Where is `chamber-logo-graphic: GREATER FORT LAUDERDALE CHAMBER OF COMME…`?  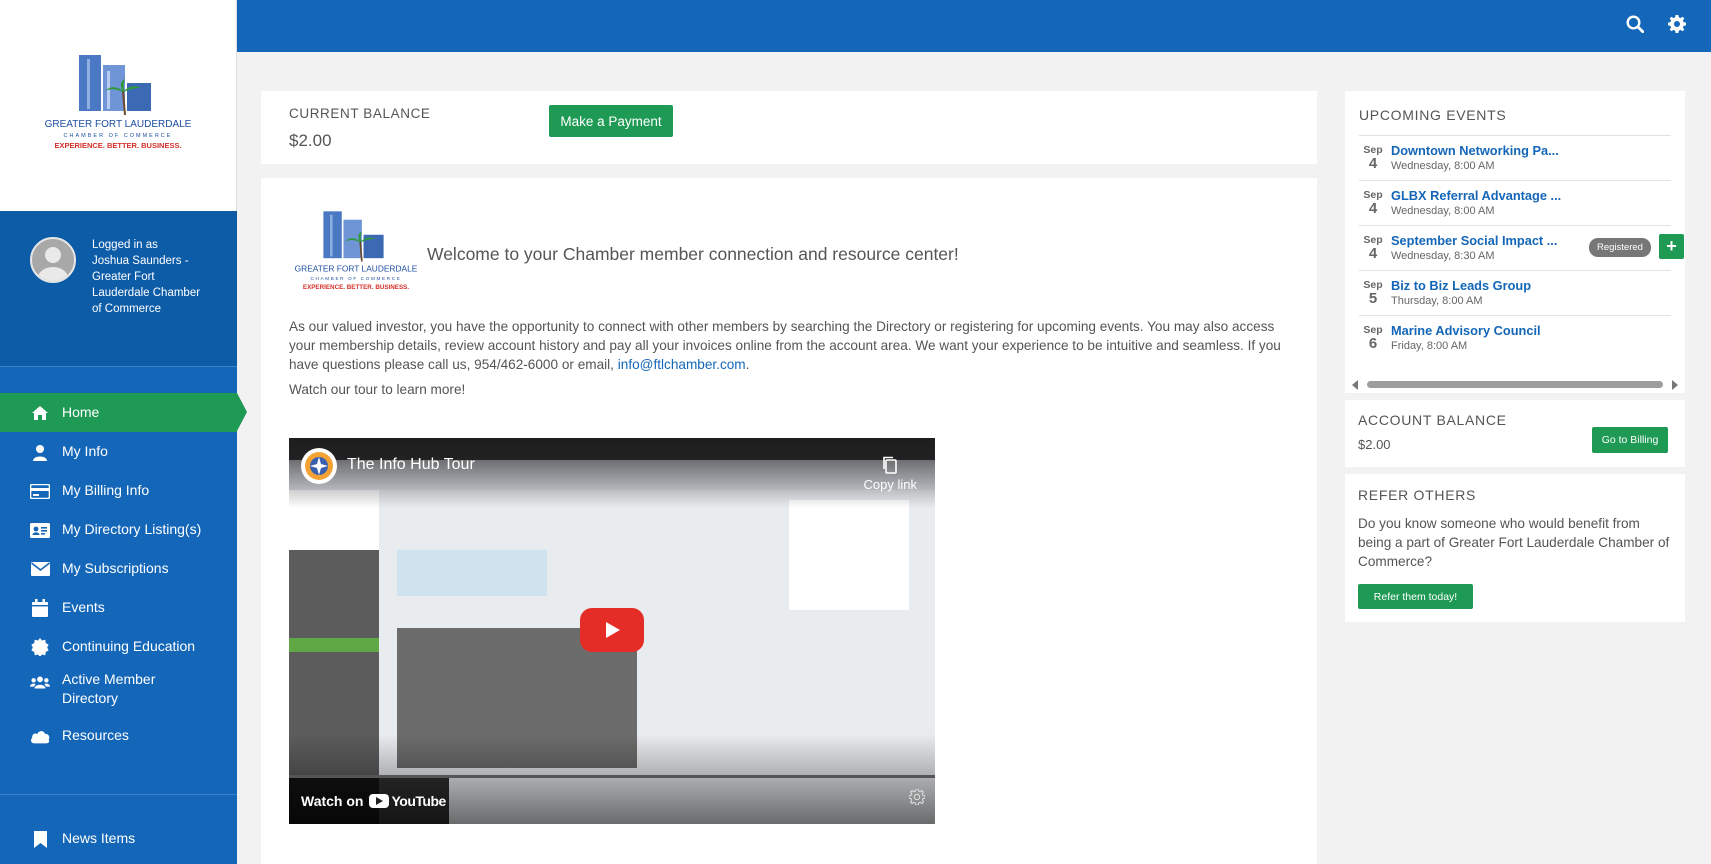 chamber-logo-graphic: GREATER FORT LAUDERDALE CHAMBER OF COMME… is located at coordinates (118, 102).